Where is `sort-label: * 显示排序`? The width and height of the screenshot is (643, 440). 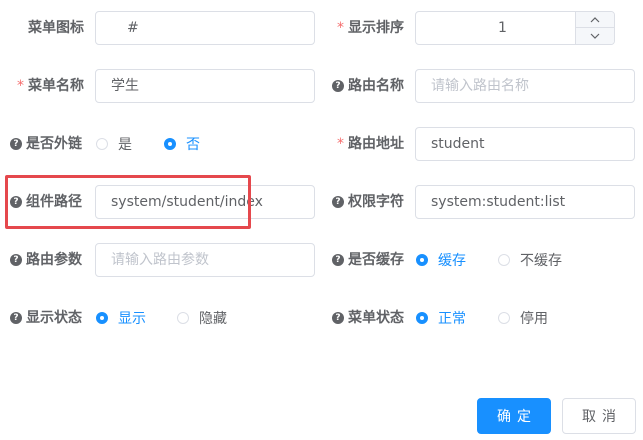
sort-label: * 显示排序 is located at coordinates (362, 28).